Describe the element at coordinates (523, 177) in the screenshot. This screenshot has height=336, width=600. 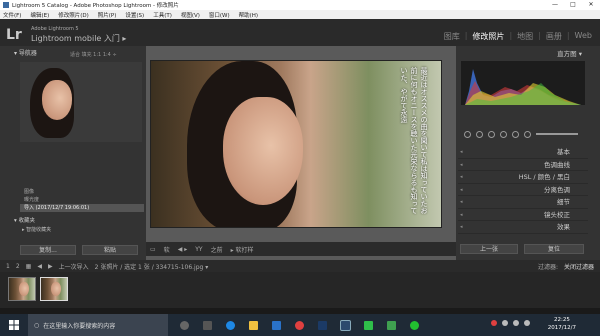
I see `section-hsl: HSL / 颜色 / 黑白` at that location.